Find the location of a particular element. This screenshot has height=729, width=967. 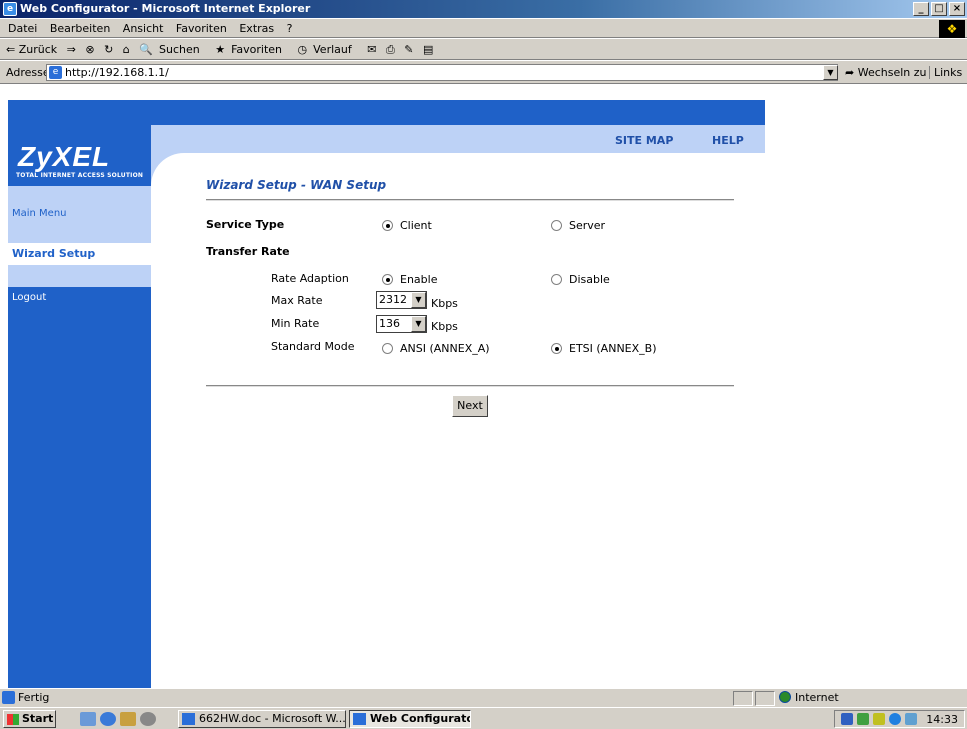

standard-mode-label: Standard Mode is located at coordinates (313, 346).